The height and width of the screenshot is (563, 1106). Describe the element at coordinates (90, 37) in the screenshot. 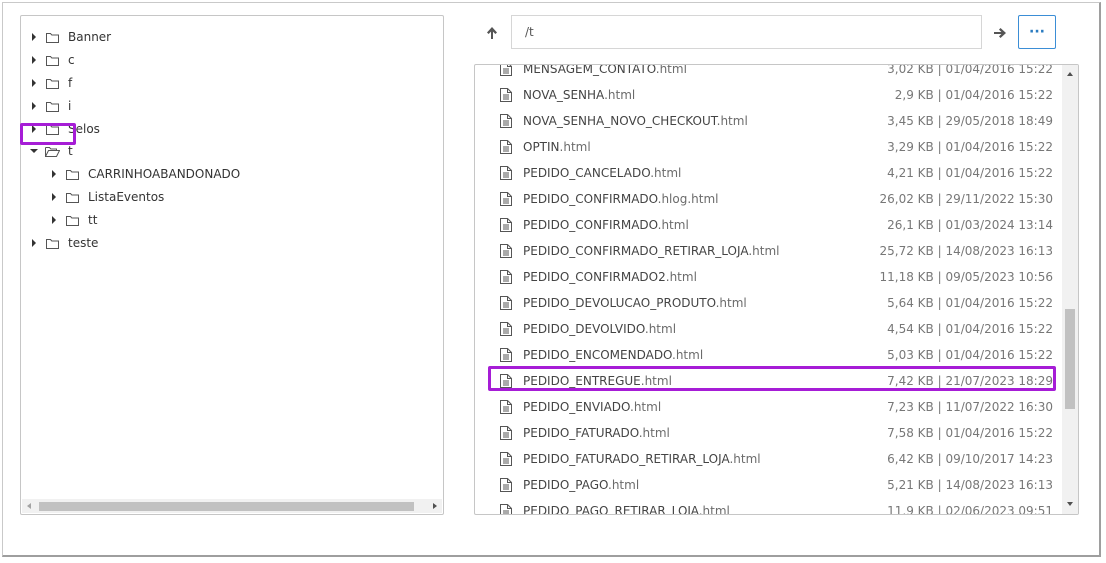

I see `tree-item-label: Banner` at that location.